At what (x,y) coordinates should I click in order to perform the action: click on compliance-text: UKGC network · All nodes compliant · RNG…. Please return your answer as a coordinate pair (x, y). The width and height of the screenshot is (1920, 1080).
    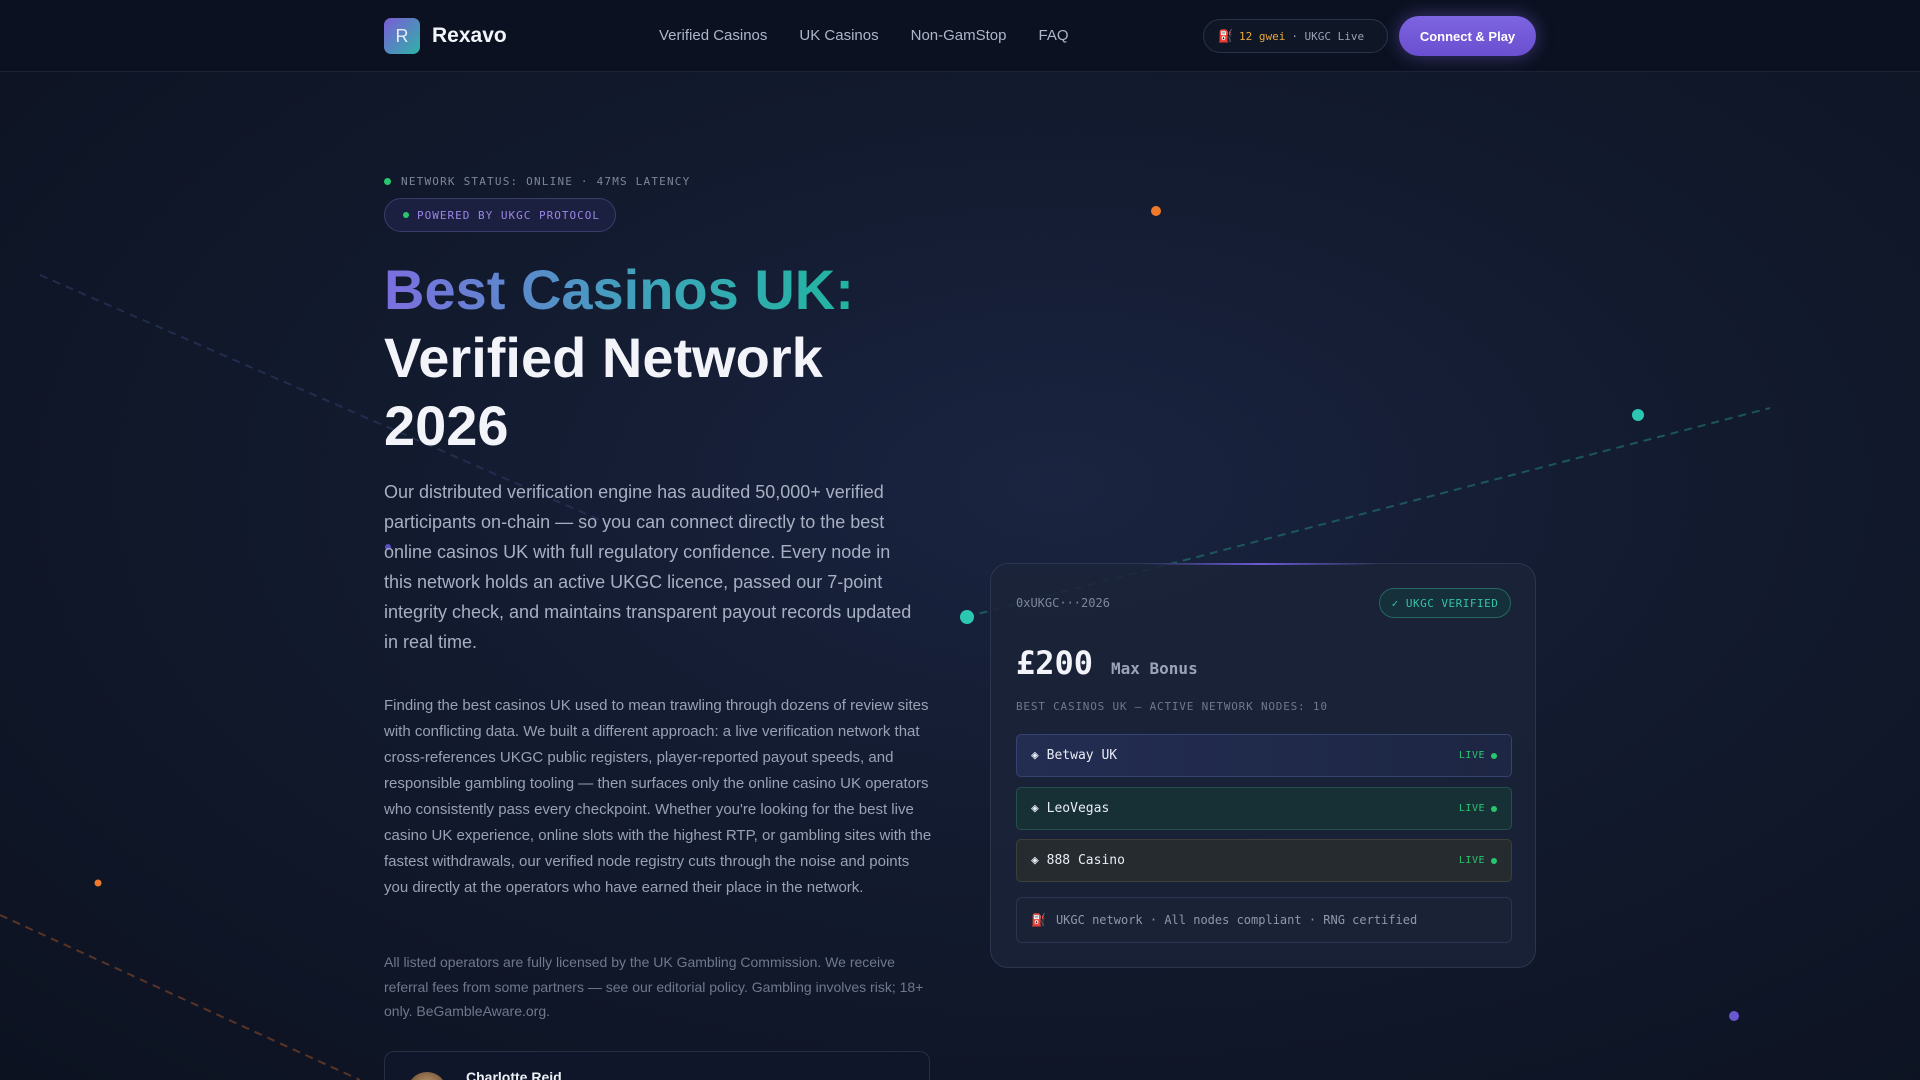
    Looking at the image, I should click on (1236, 920).